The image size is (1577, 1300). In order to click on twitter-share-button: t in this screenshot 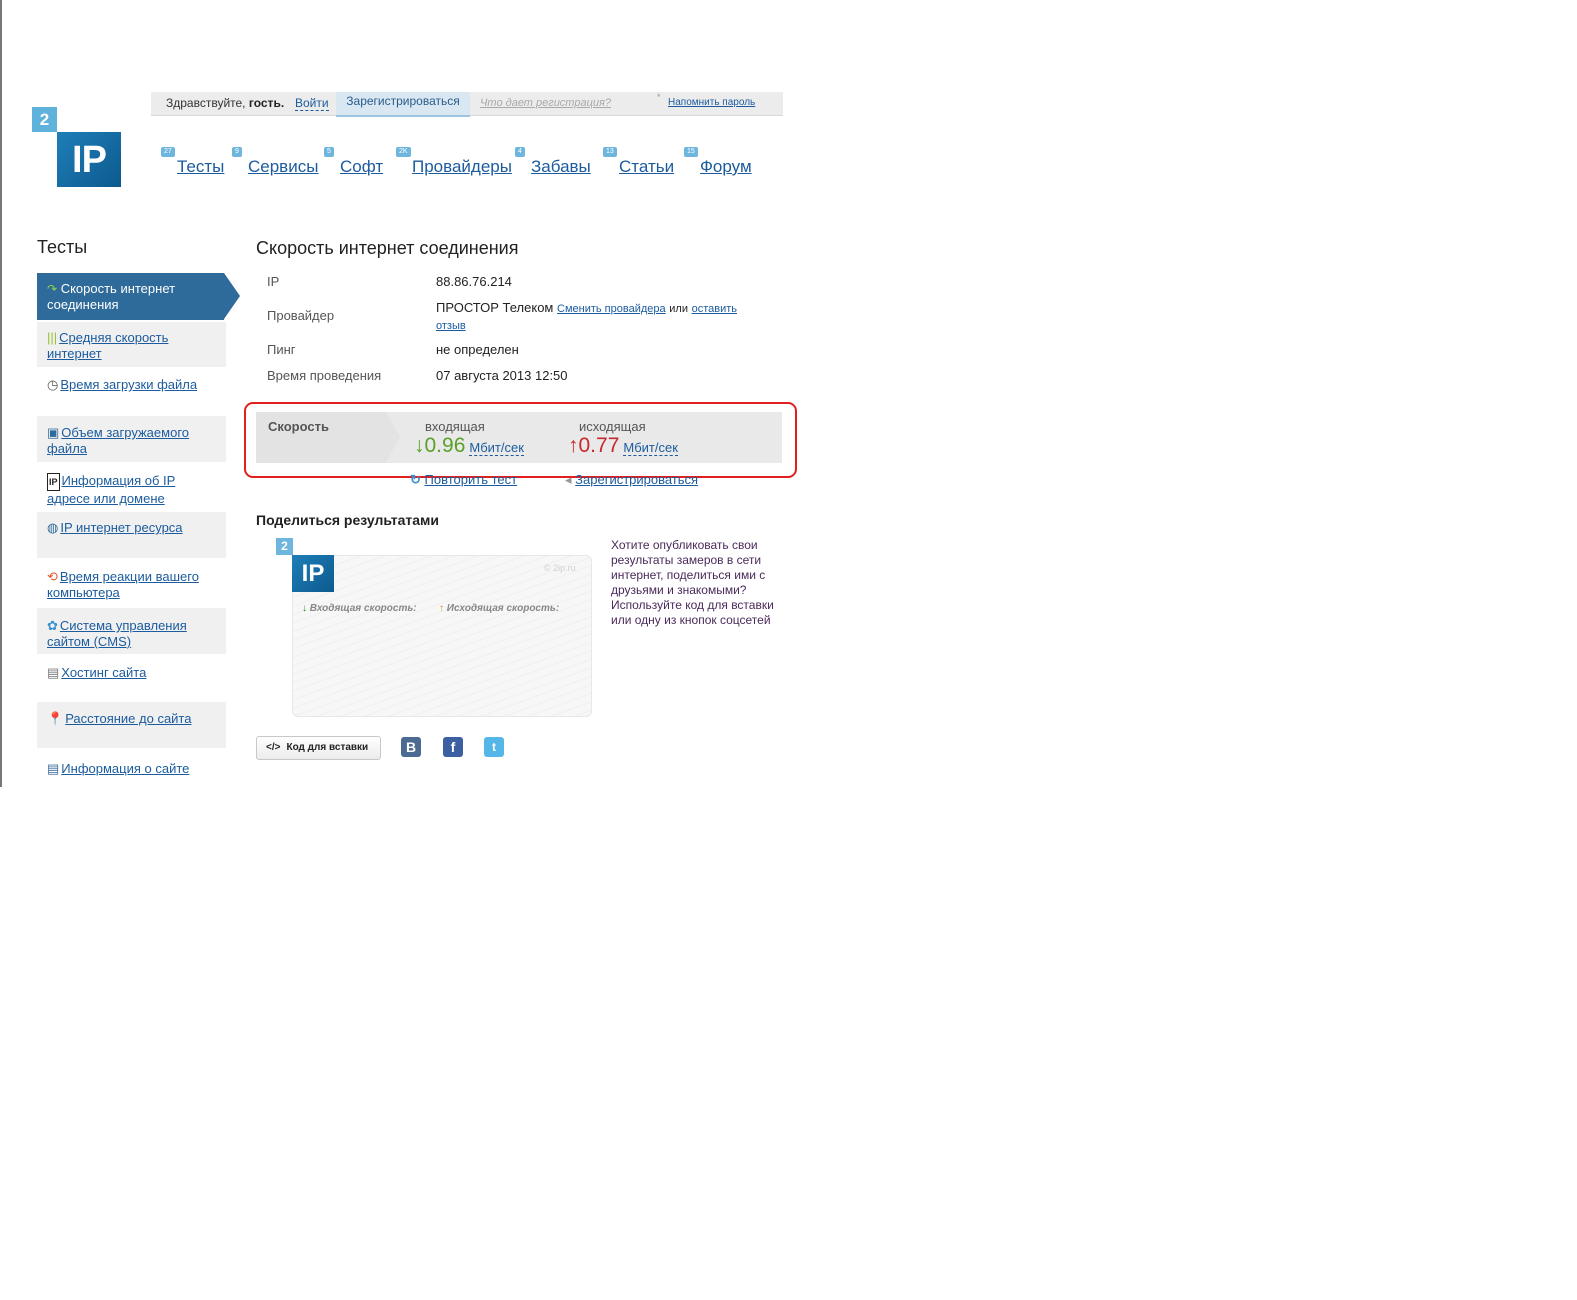, I will do `click(494, 747)`.